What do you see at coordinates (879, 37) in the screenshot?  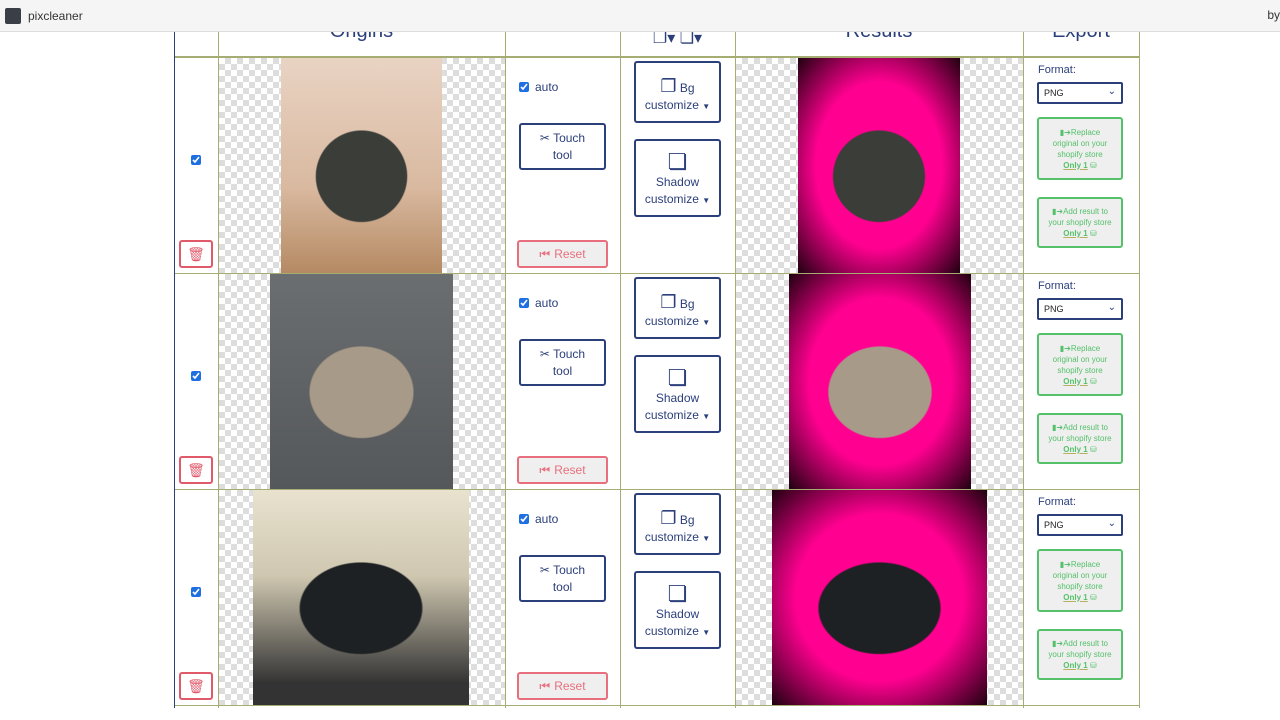 I see `header-results: Results` at bounding box center [879, 37].